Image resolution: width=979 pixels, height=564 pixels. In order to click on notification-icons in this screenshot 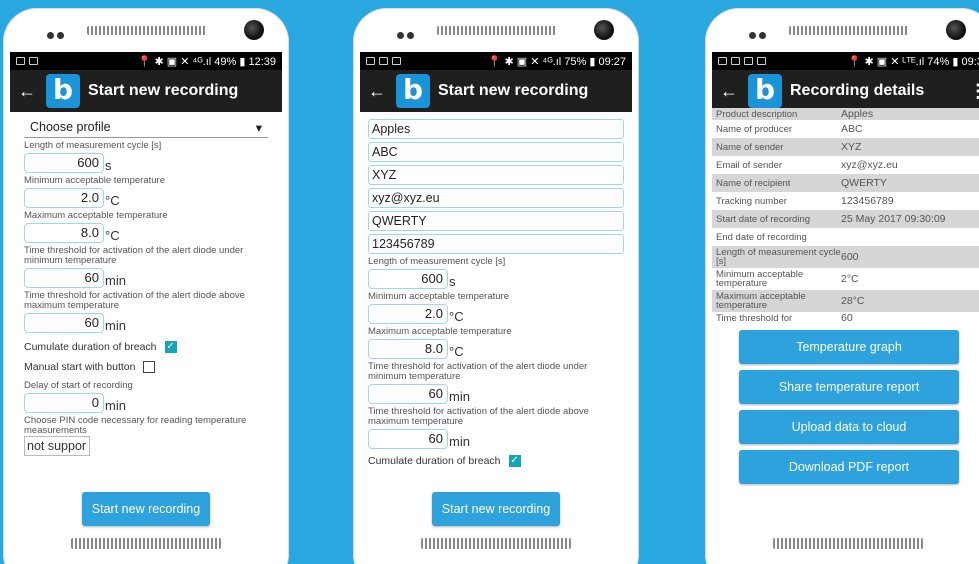, I will do `click(742, 61)`.